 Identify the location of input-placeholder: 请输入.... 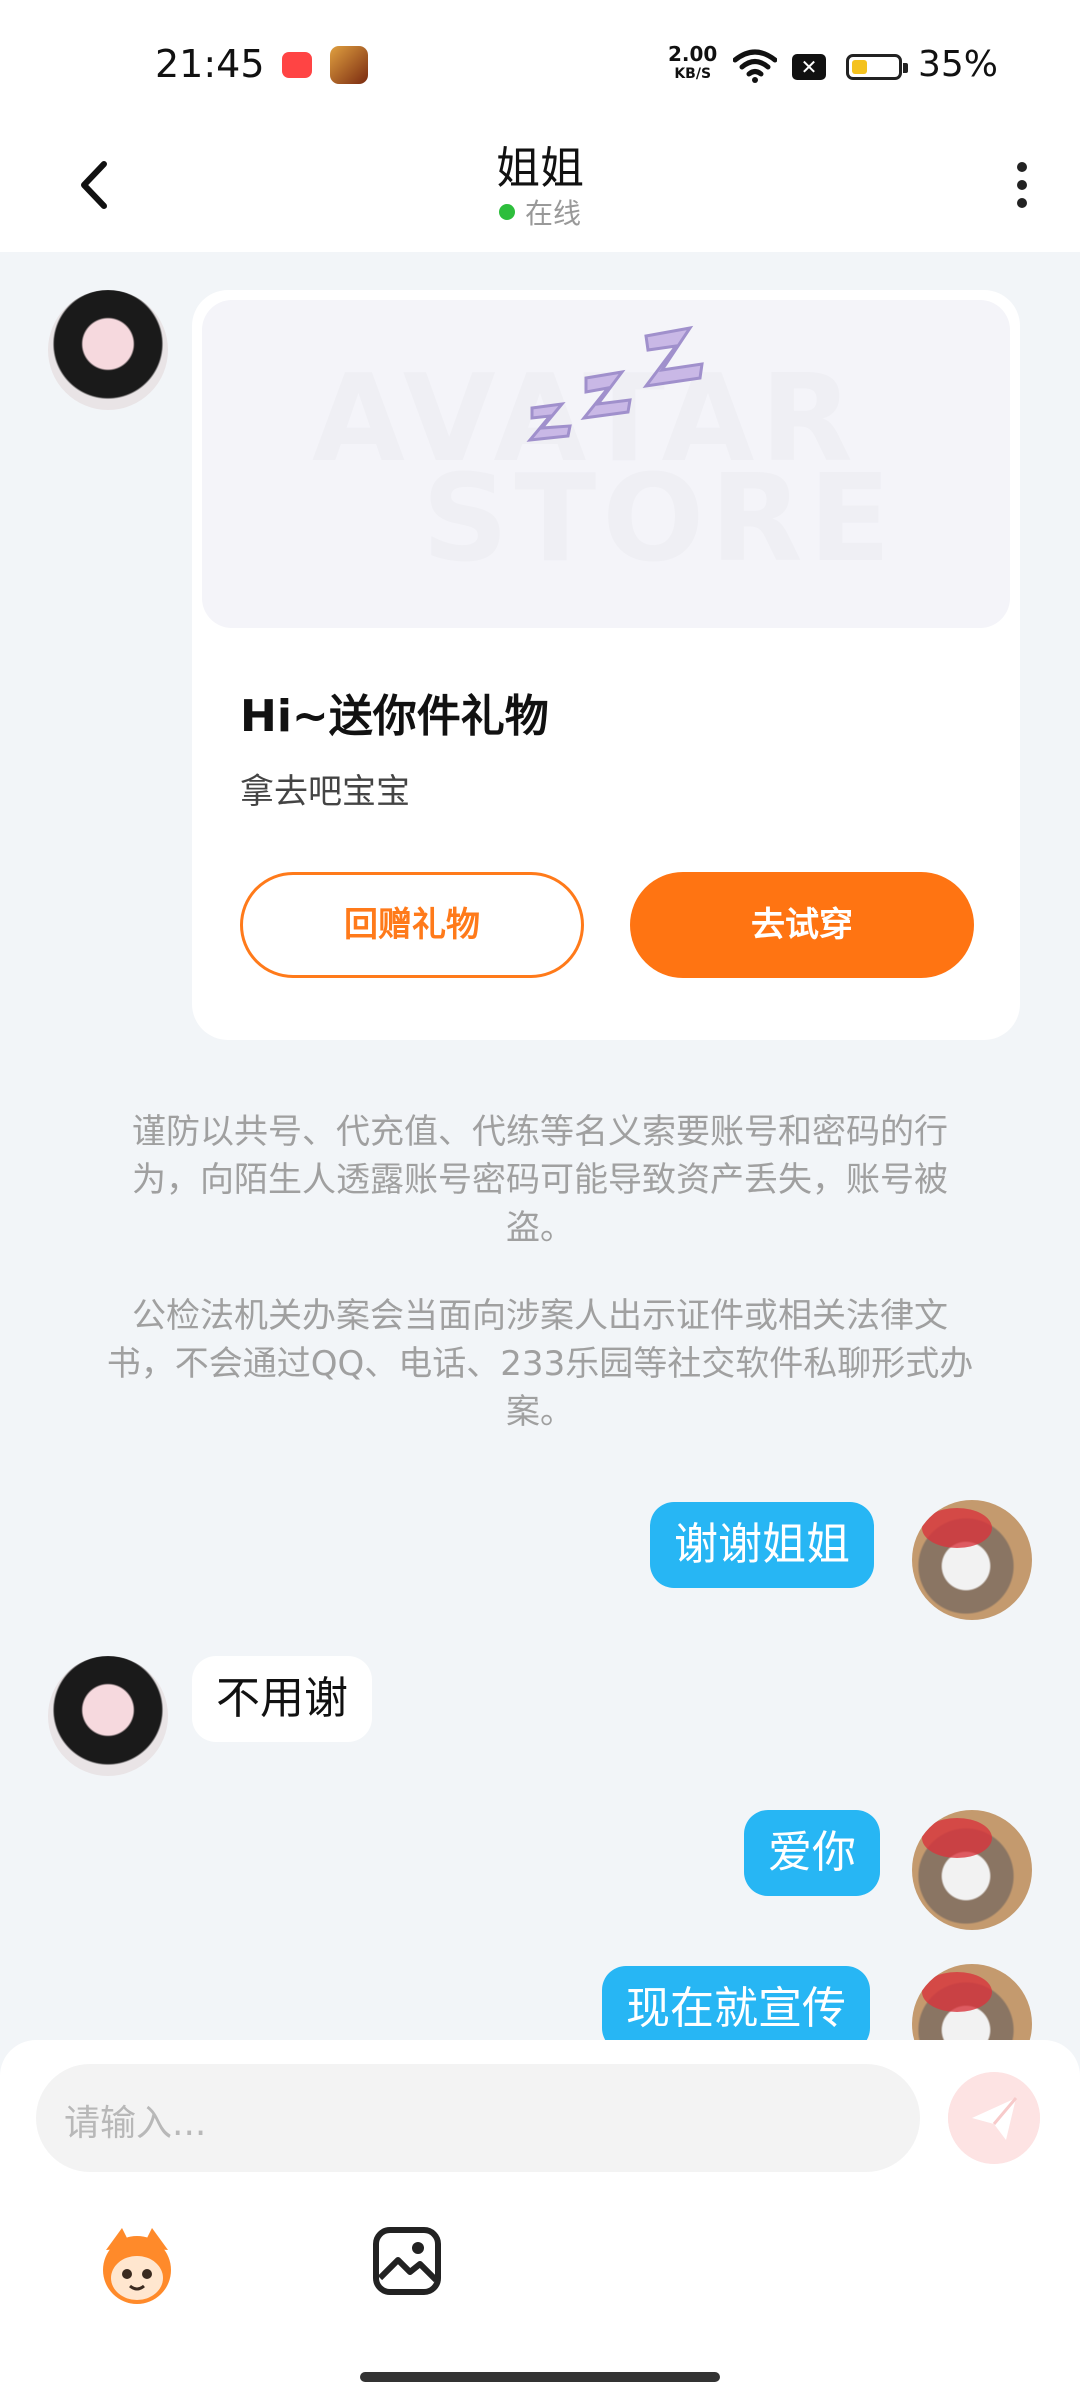
(135, 2123).